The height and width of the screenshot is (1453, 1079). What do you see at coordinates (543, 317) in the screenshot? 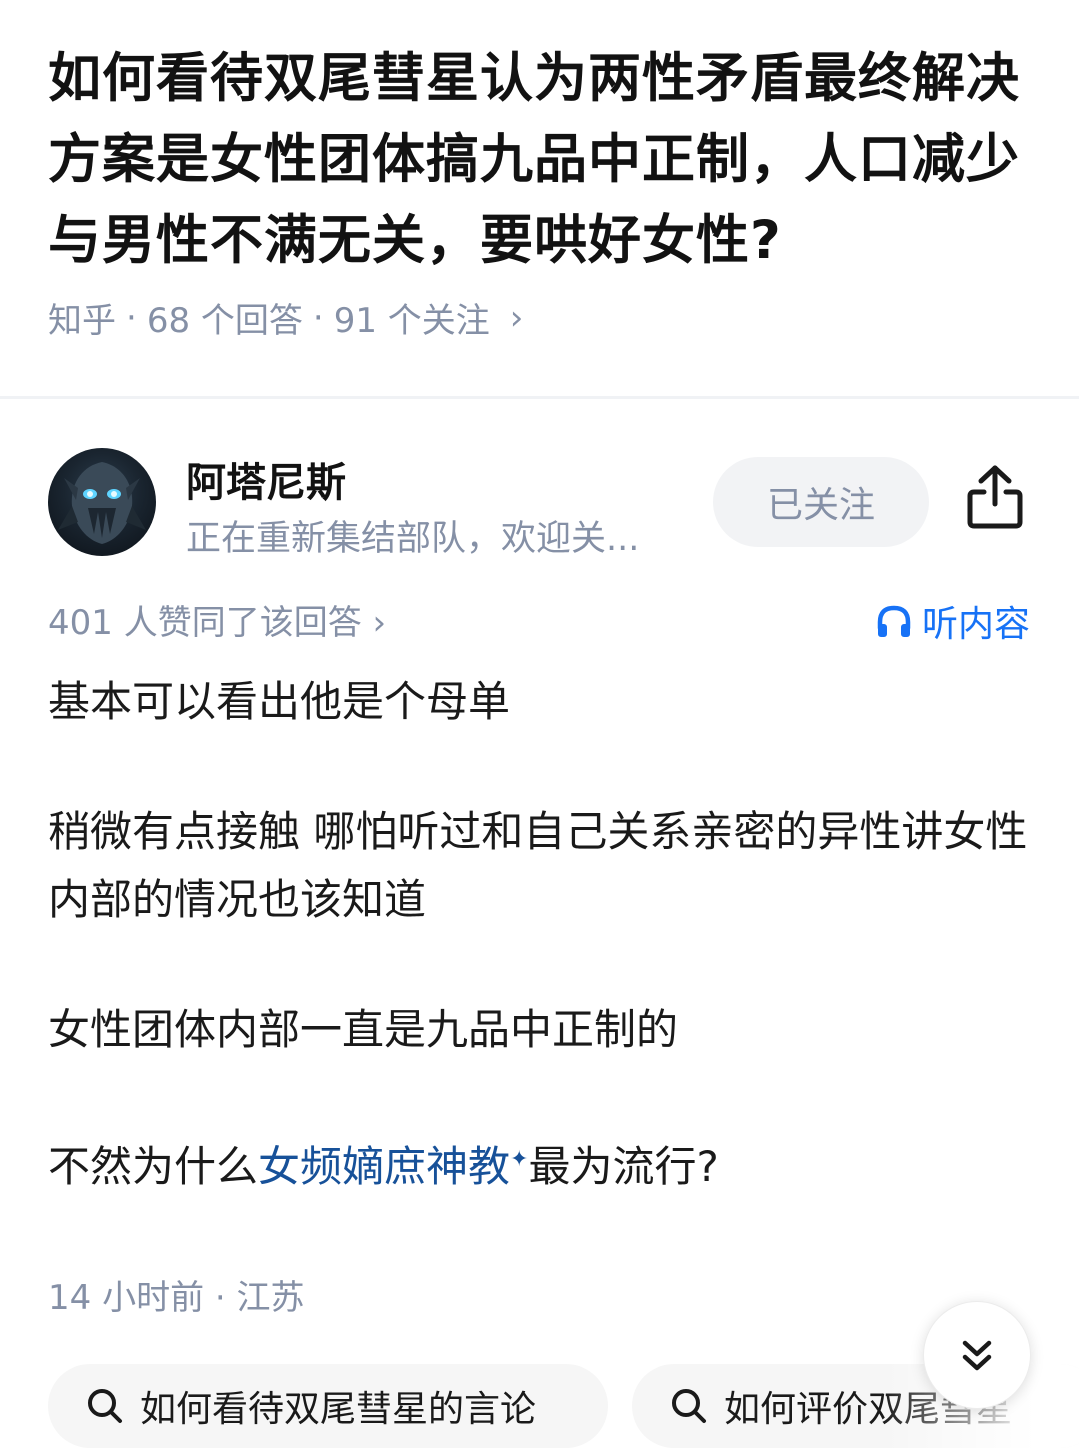
I see `question-meta: 知乎 · 68 个回答 · 91 个关注 ›` at bounding box center [543, 317].